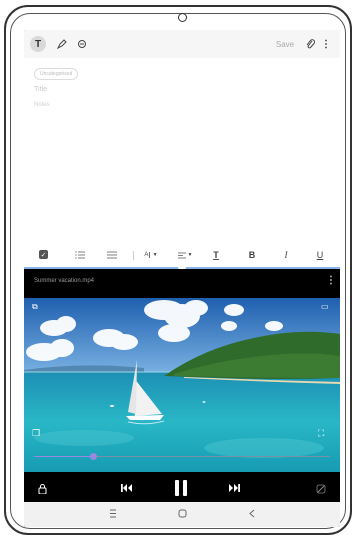 This screenshot has height=540, width=358. Describe the element at coordinates (36, 433) in the screenshot. I see `popup-player-icon: ❐` at that location.